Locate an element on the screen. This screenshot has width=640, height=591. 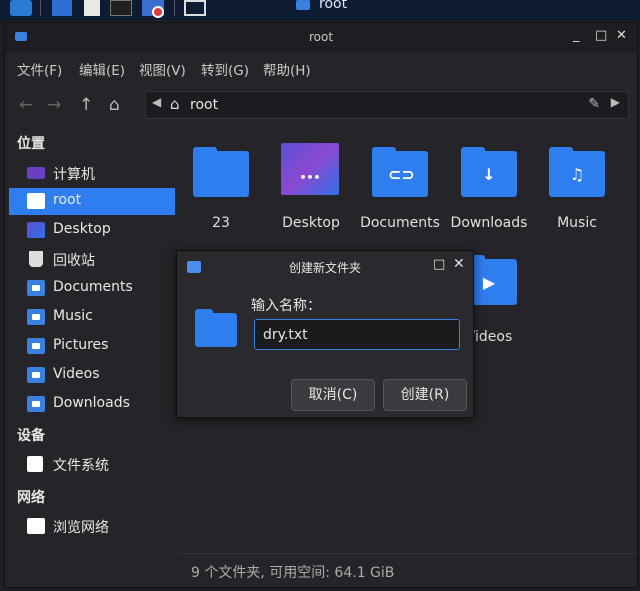
file-label: Desktop is located at coordinates (311, 223).